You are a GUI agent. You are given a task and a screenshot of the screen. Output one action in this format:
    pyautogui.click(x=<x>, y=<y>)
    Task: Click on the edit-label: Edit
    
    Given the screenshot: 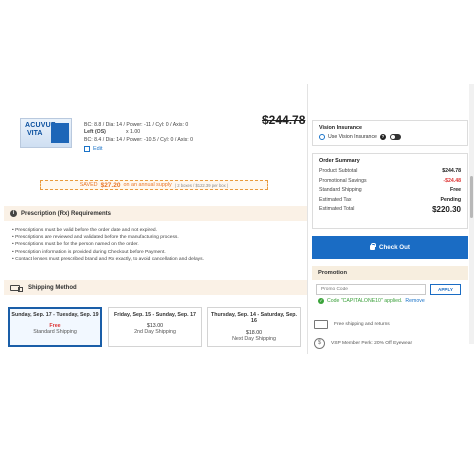 What is the action you would take?
    pyautogui.click(x=98, y=149)
    